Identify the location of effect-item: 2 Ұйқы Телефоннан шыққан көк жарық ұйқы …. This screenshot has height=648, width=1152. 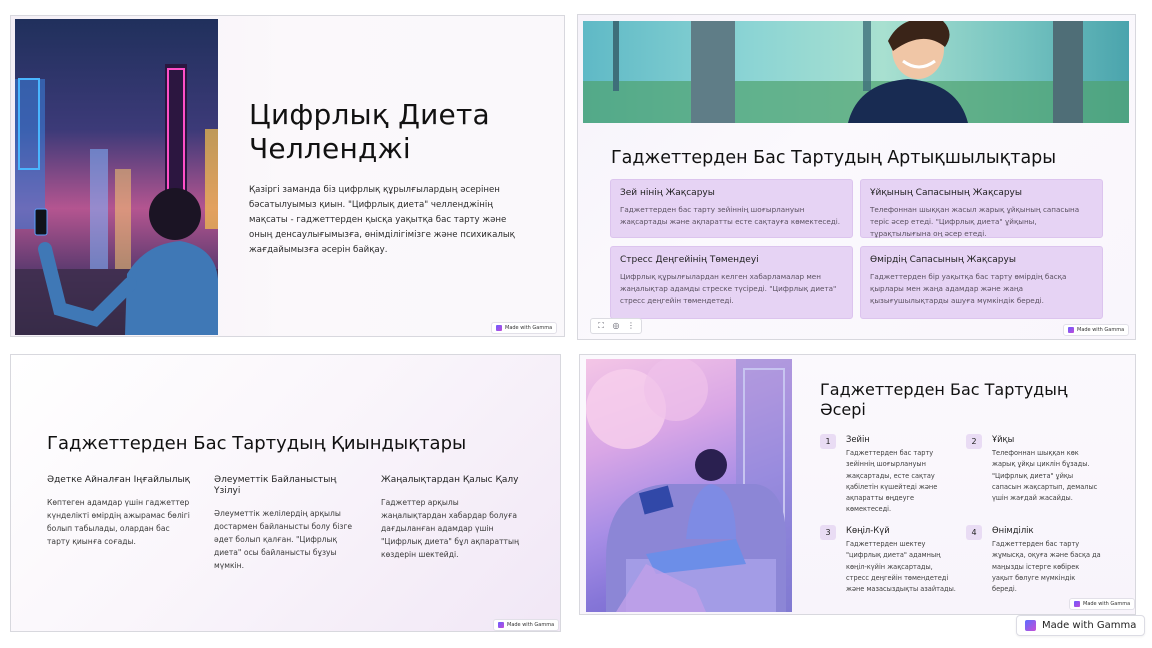
(1031, 474).